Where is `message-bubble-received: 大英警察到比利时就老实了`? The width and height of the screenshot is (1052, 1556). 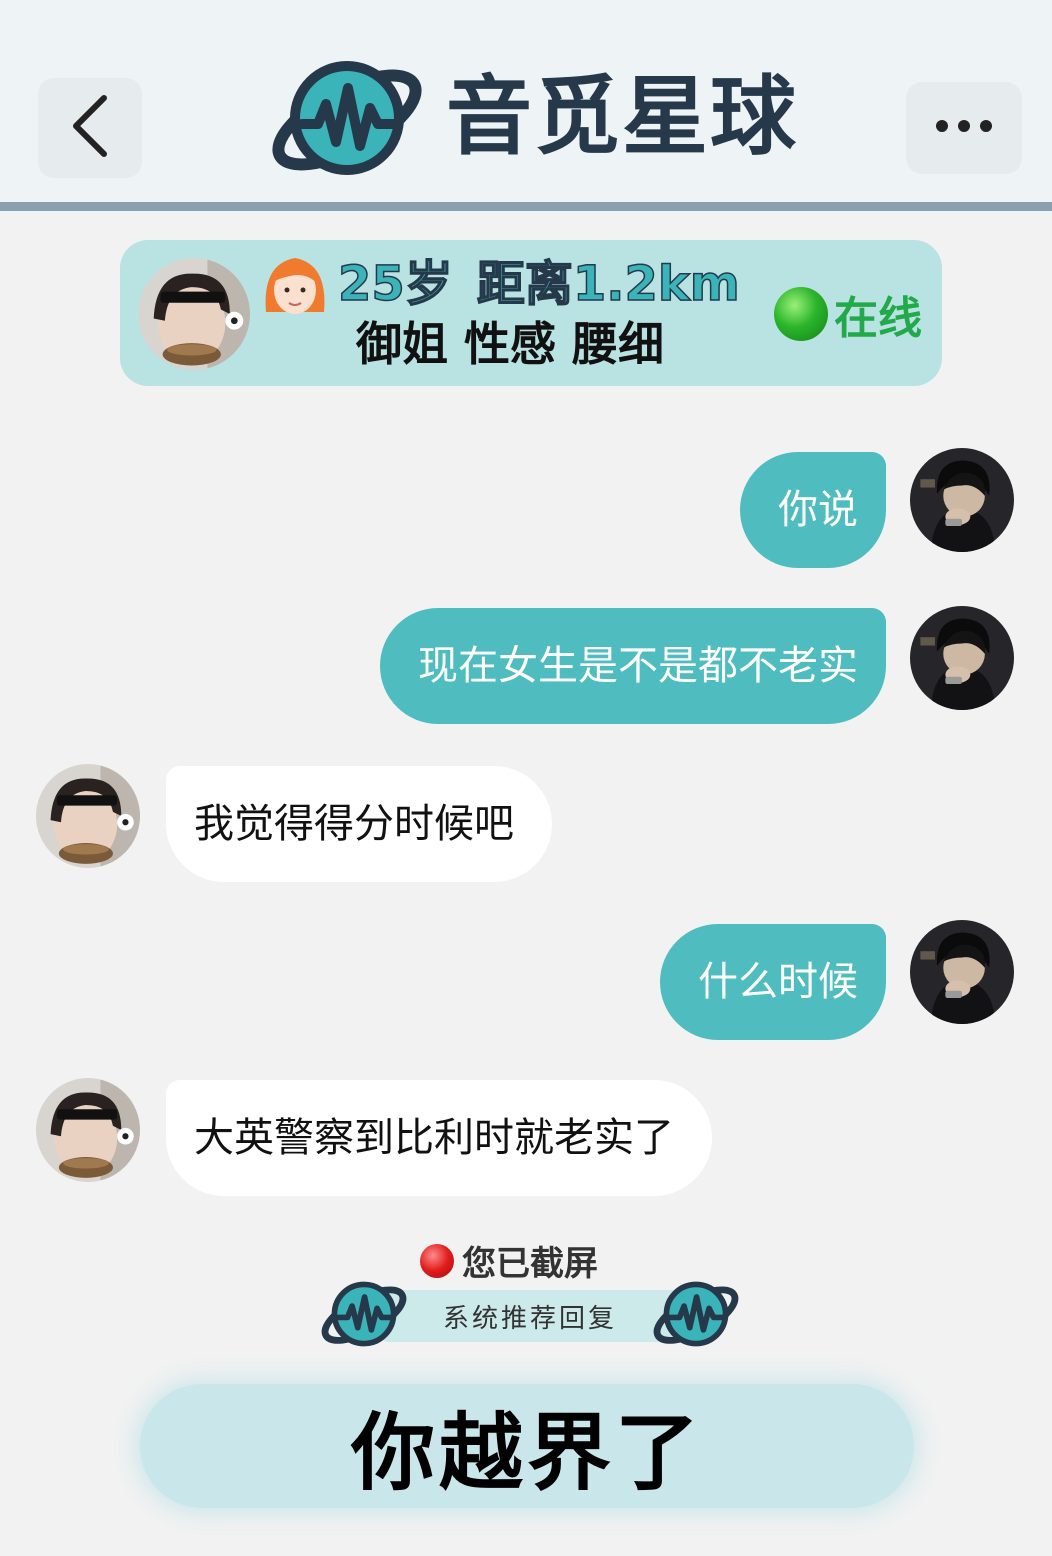
message-bubble-received: 大英警察到比利时就老实了 is located at coordinates (439, 1138).